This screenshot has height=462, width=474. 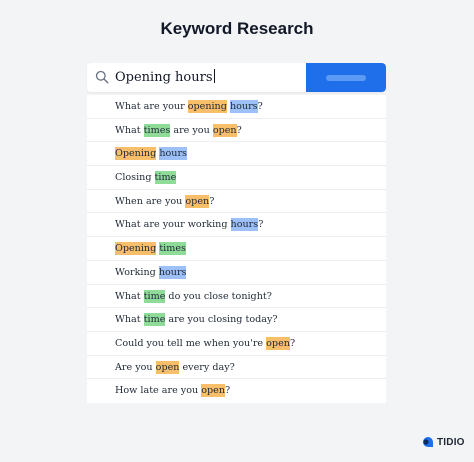 I want to click on suggestion-item: Working hours, so click(x=236, y=273).